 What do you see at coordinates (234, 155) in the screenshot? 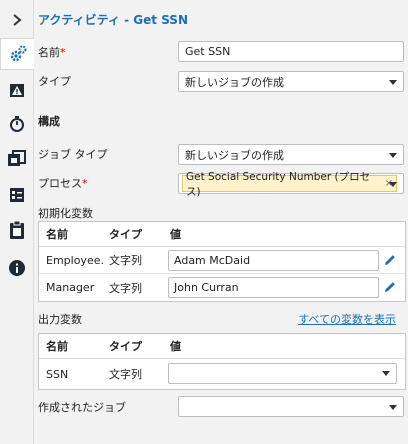
I see `job-type-select-value: 新しいジョブの作成` at bounding box center [234, 155].